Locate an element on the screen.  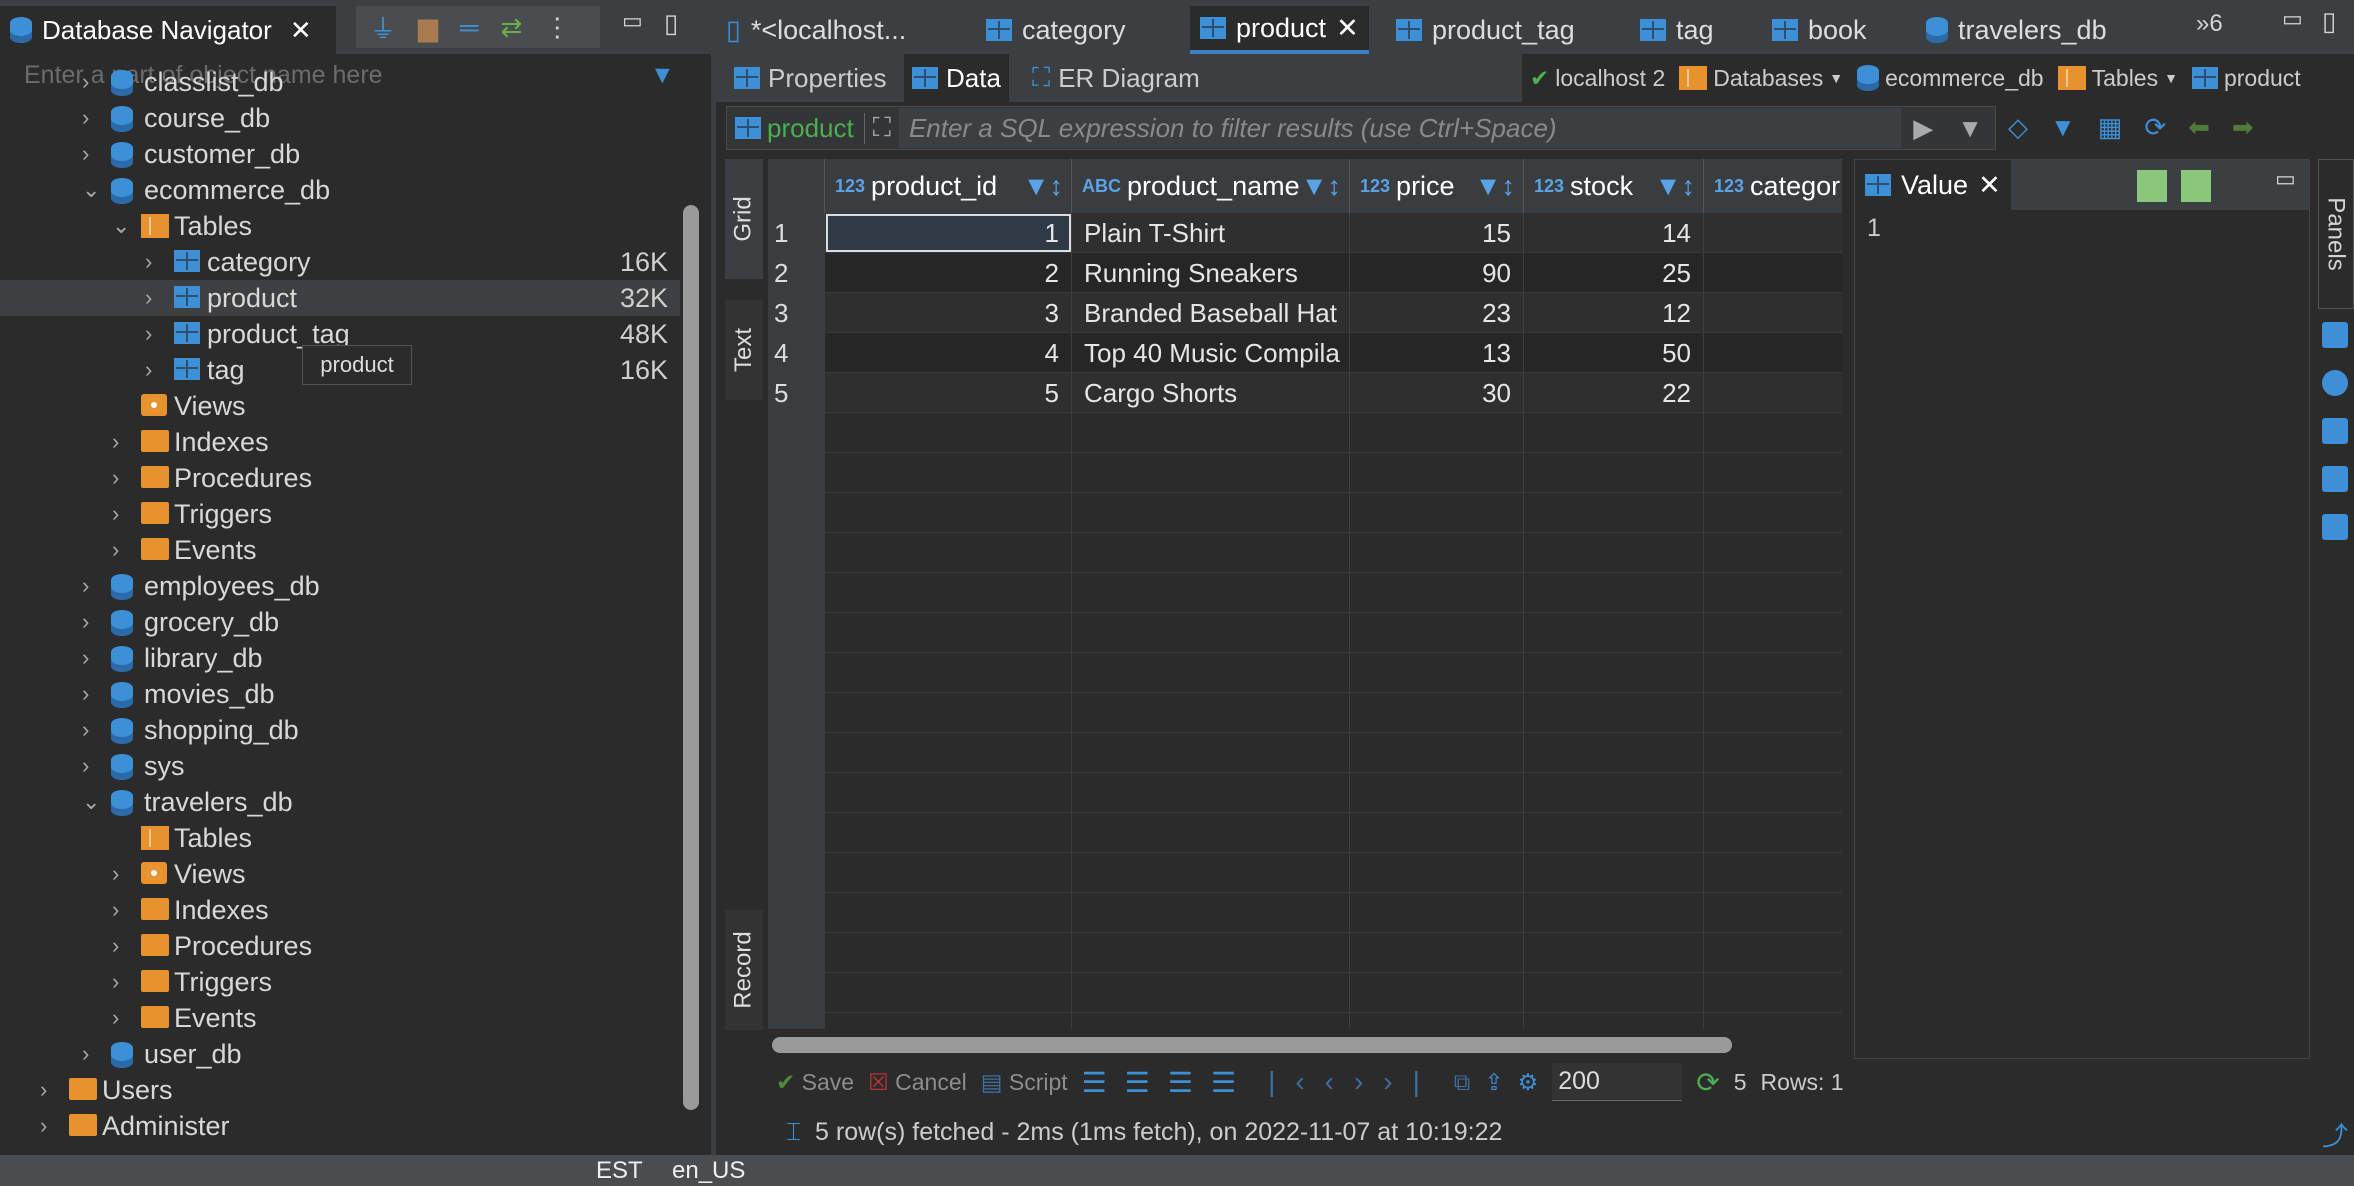
tree-item: › Administer is located at coordinates (340, 1126).